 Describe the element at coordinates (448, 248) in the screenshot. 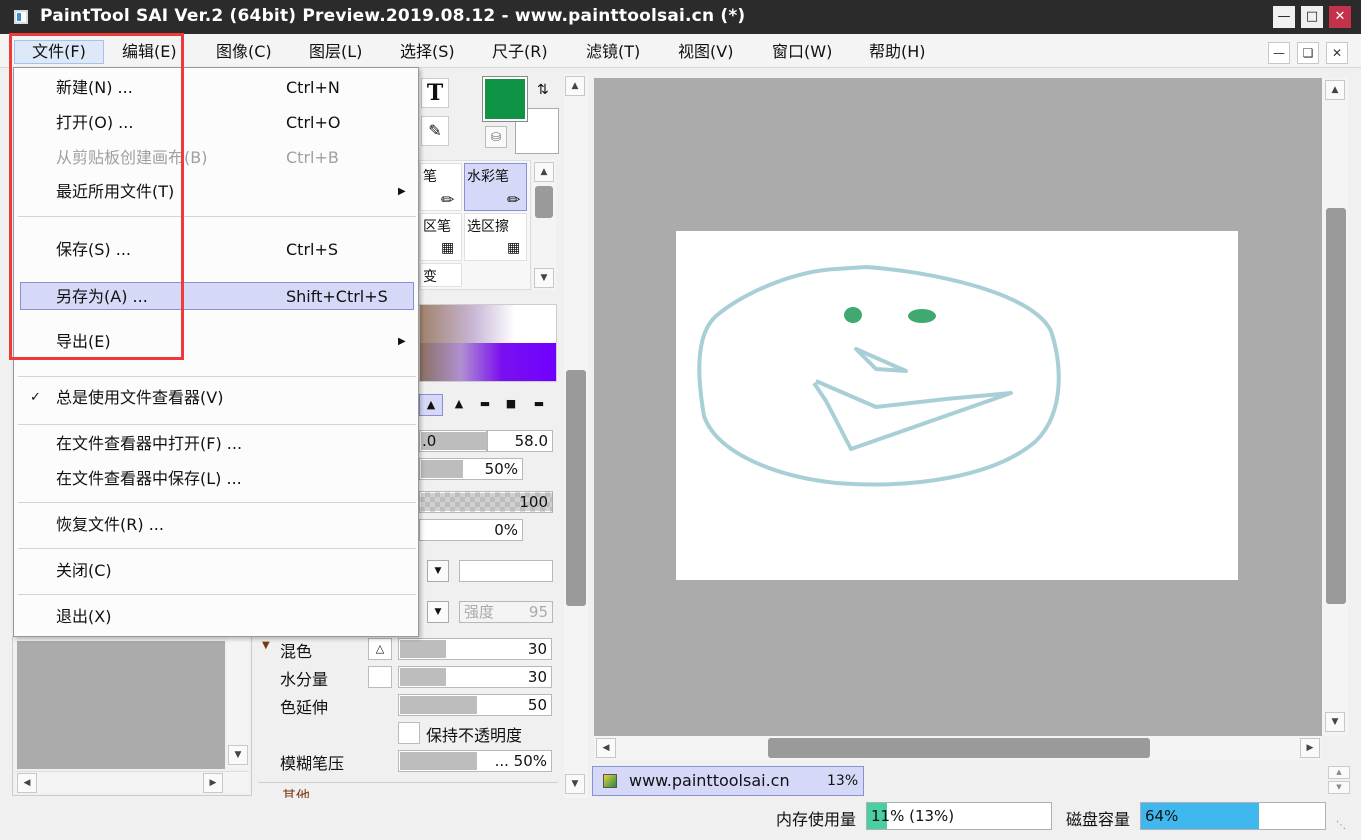

I see `select-pen-icon: ▦` at that location.